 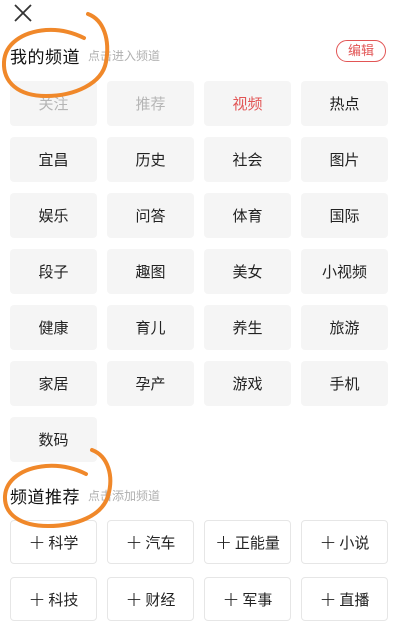 What do you see at coordinates (344, 103) in the screenshot?
I see `channel-chip: 热点` at bounding box center [344, 103].